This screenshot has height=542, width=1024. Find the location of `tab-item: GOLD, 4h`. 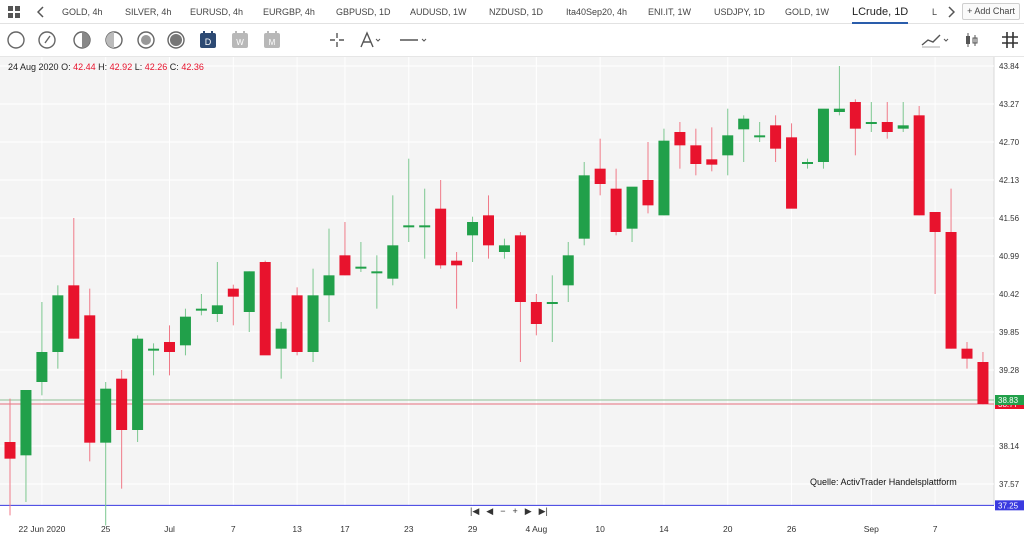

tab-item: GOLD, 4h is located at coordinates (82, 12).